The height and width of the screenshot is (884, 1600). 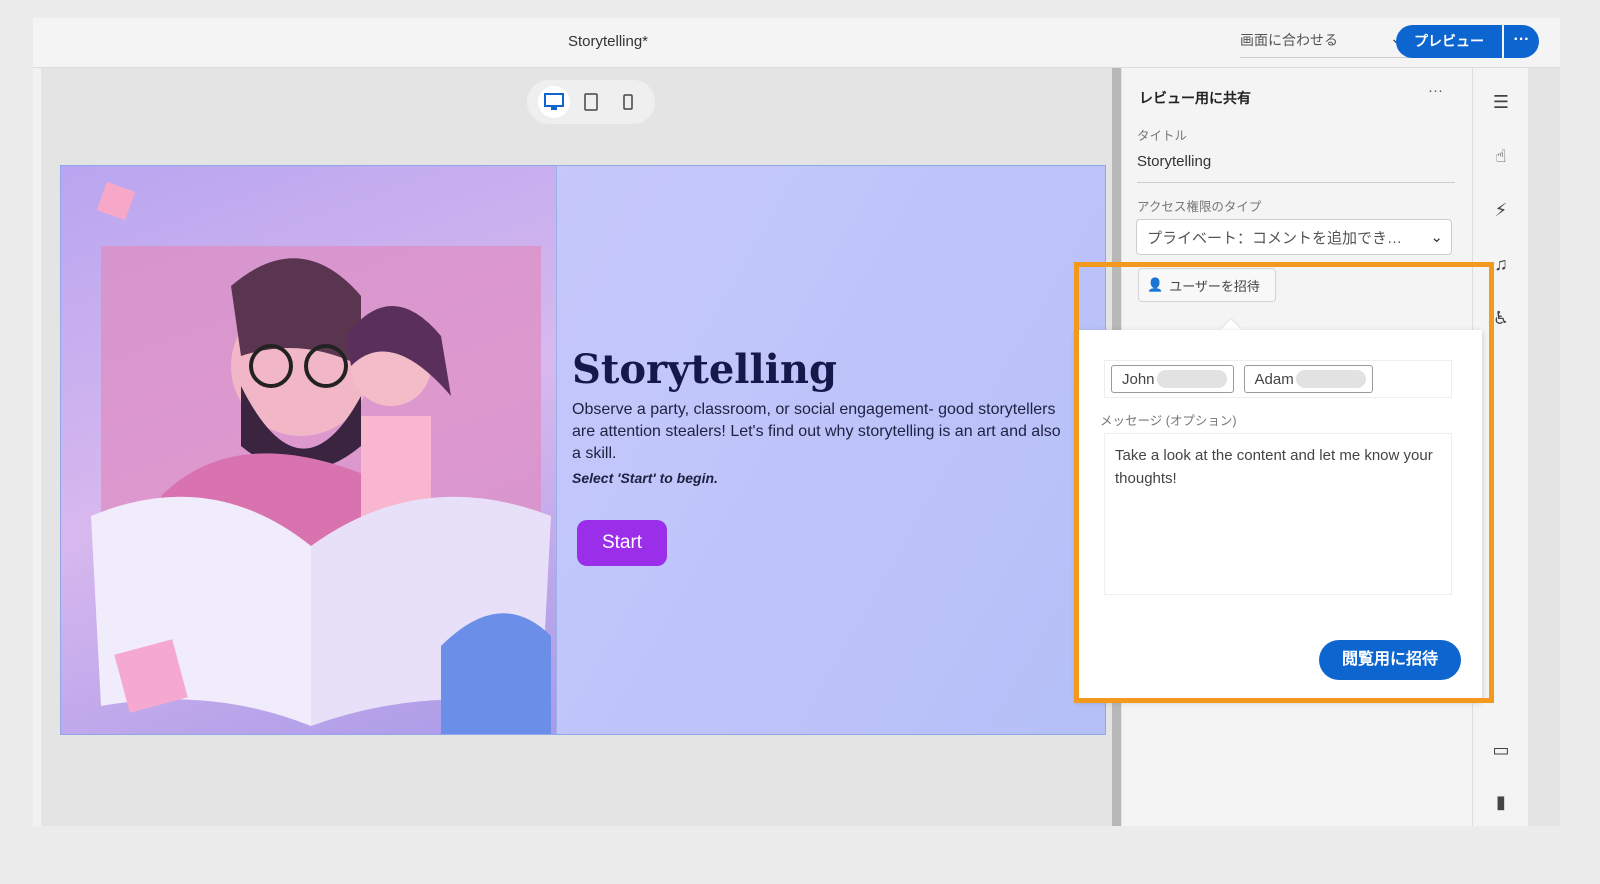 I want to click on tablet-view-button, so click(x=591, y=102).